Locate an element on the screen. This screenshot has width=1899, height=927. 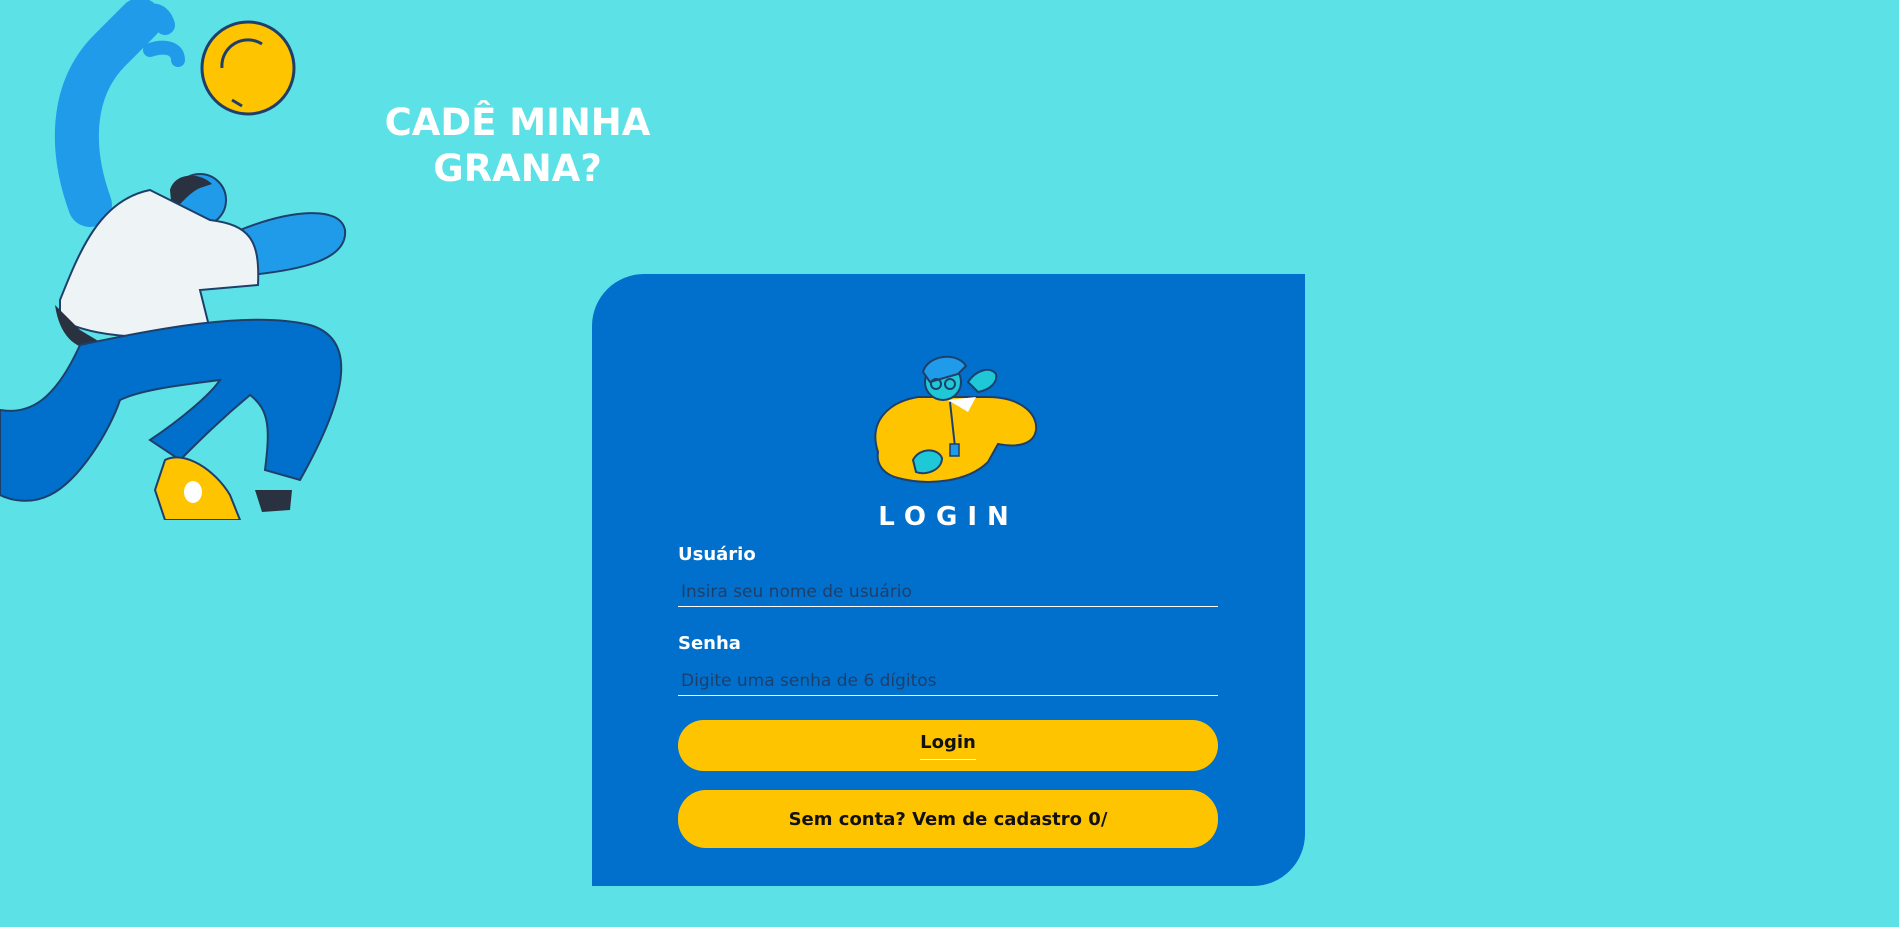
login-button-label: Login is located at coordinates (948, 746).